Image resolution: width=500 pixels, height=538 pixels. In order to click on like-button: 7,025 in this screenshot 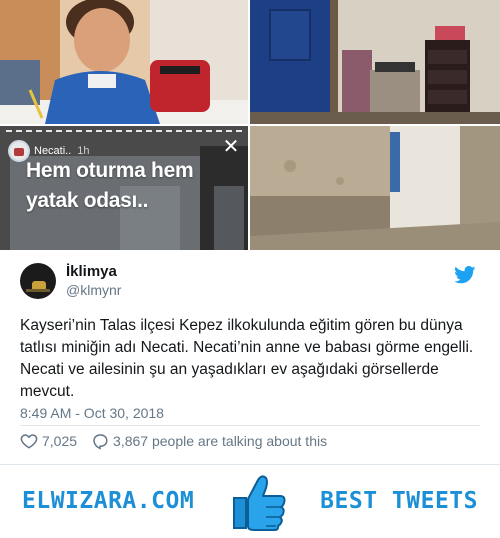, I will do `click(48, 441)`.